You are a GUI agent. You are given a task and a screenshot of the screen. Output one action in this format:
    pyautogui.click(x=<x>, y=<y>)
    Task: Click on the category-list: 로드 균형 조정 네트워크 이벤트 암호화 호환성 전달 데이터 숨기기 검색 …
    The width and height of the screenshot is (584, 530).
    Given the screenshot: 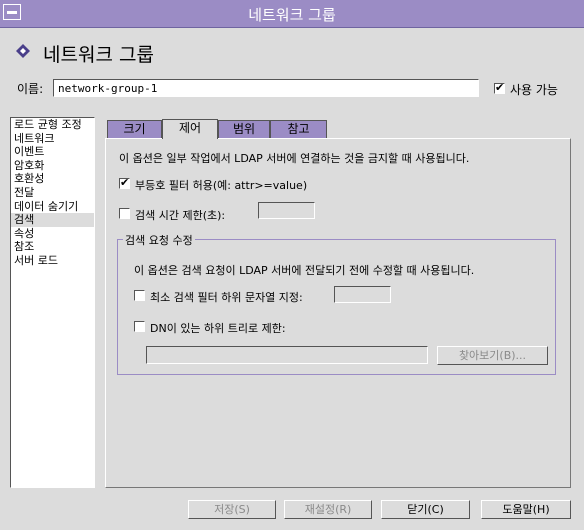 What is the action you would take?
    pyautogui.click(x=52, y=302)
    